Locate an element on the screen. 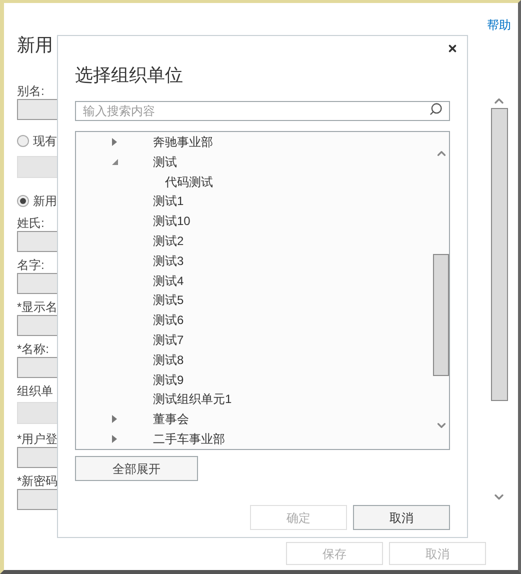 This screenshot has height=574, width=521. field-label: *新密码 is located at coordinates (37, 481).